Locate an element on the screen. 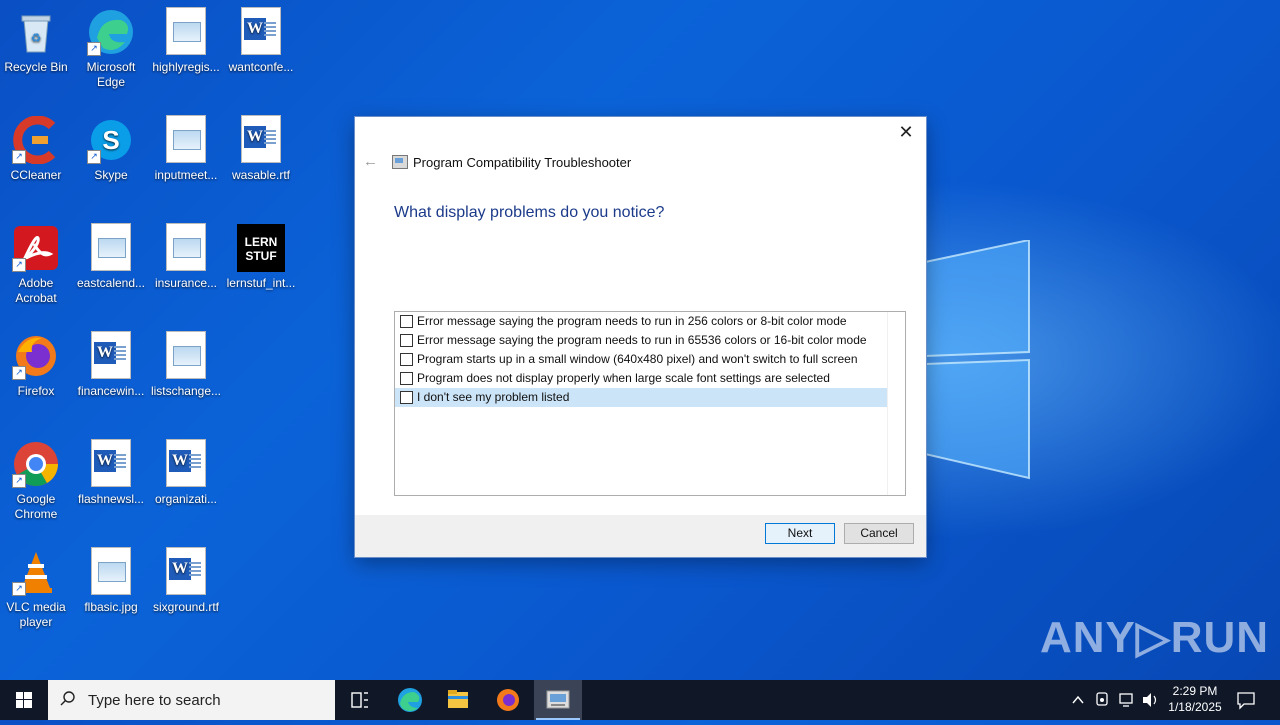 The width and height of the screenshot is (1280, 725). desktop-icon-sixground: W sixground.rtf is located at coordinates (186, 578).